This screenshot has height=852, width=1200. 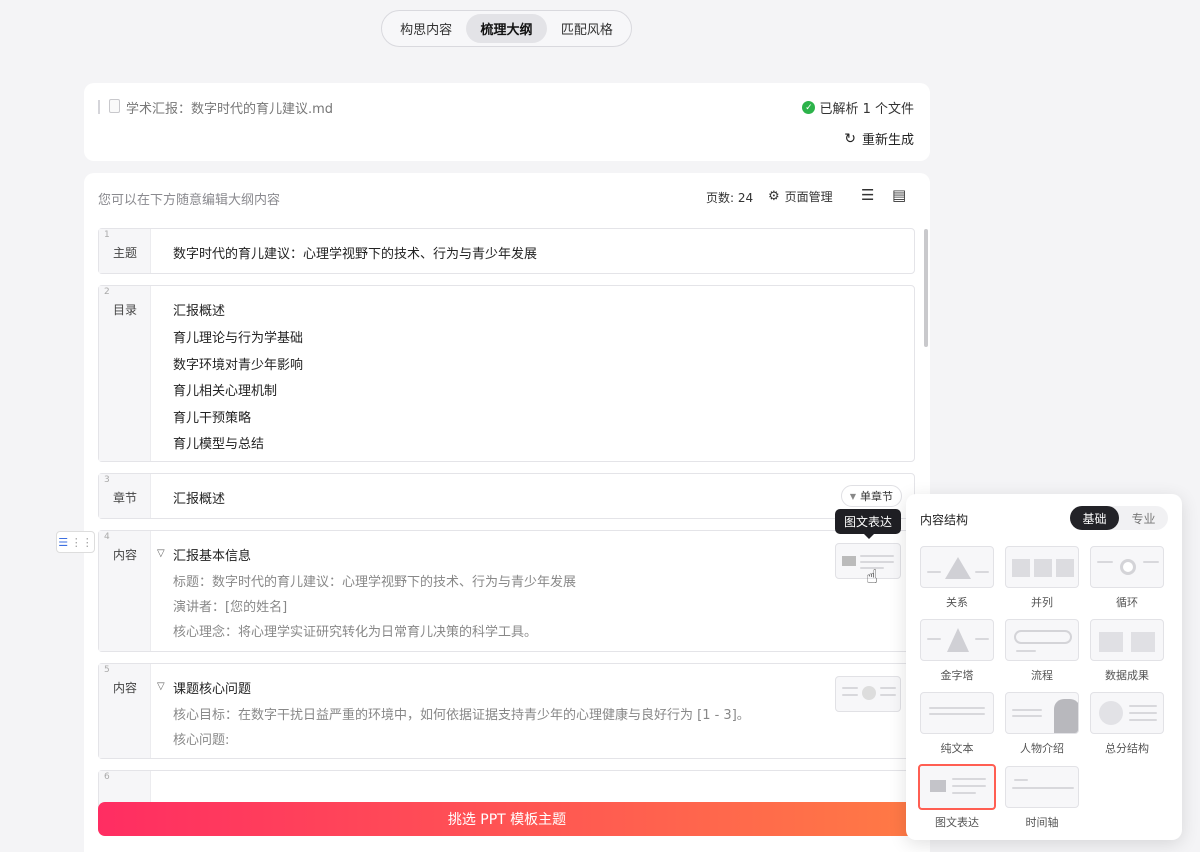 What do you see at coordinates (1042, 567) in the screenshot?
I see `structure-card-parallel` at bounding box center [1042, 567].